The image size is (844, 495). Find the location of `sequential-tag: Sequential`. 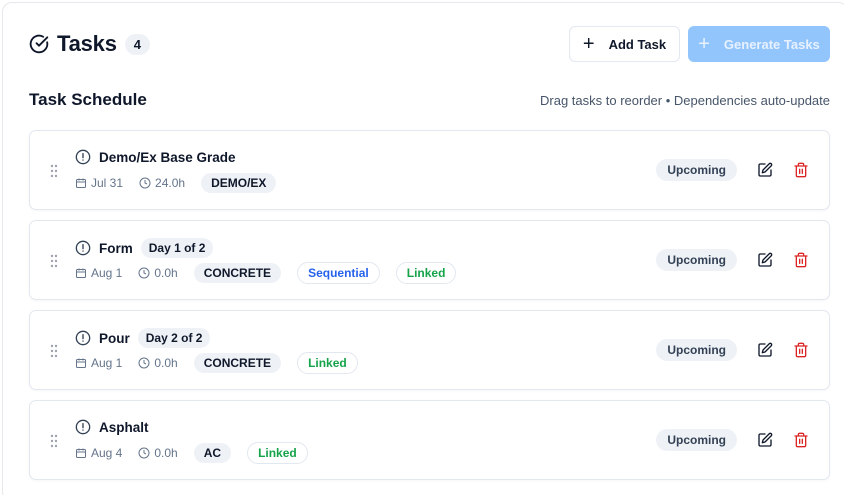

sequential-tag: Sequential is located at coordinates (338, 273).